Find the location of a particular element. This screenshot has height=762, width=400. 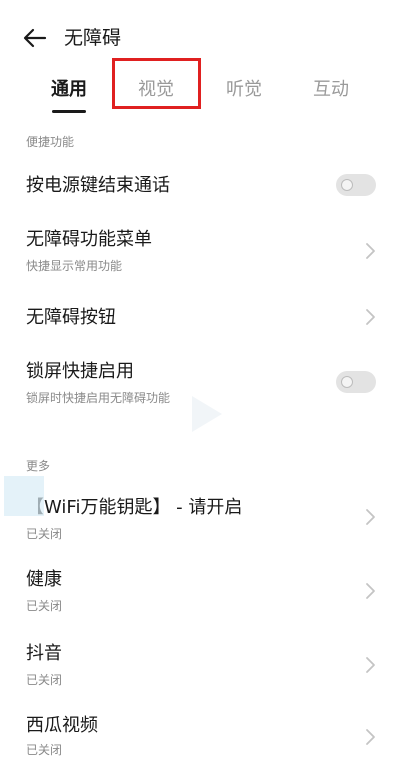

section-label-shortcuts: 便捷功能 is located at coordinates (50, 142).